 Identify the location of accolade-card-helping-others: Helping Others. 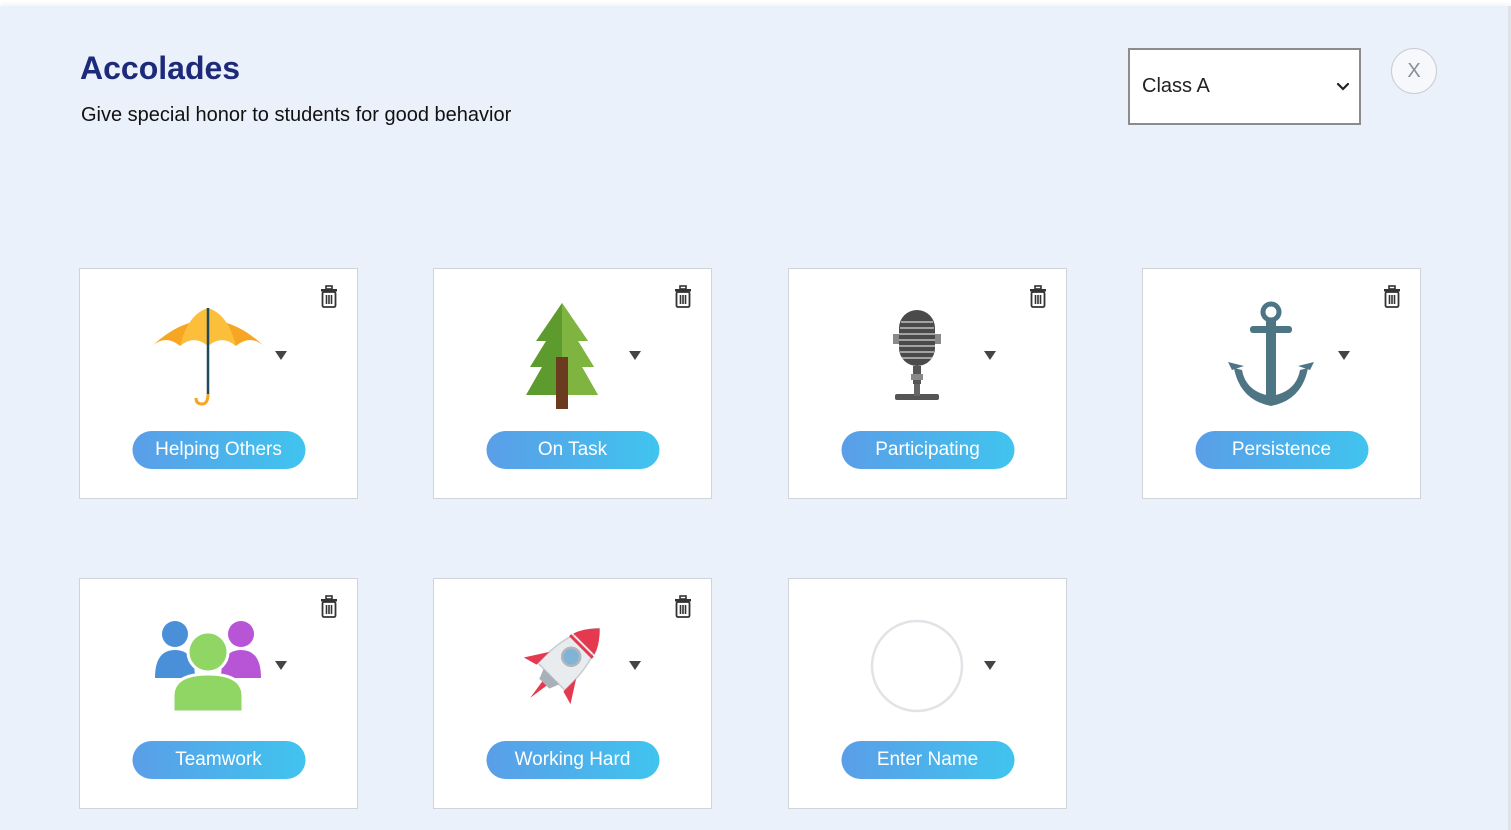
(218, 383).